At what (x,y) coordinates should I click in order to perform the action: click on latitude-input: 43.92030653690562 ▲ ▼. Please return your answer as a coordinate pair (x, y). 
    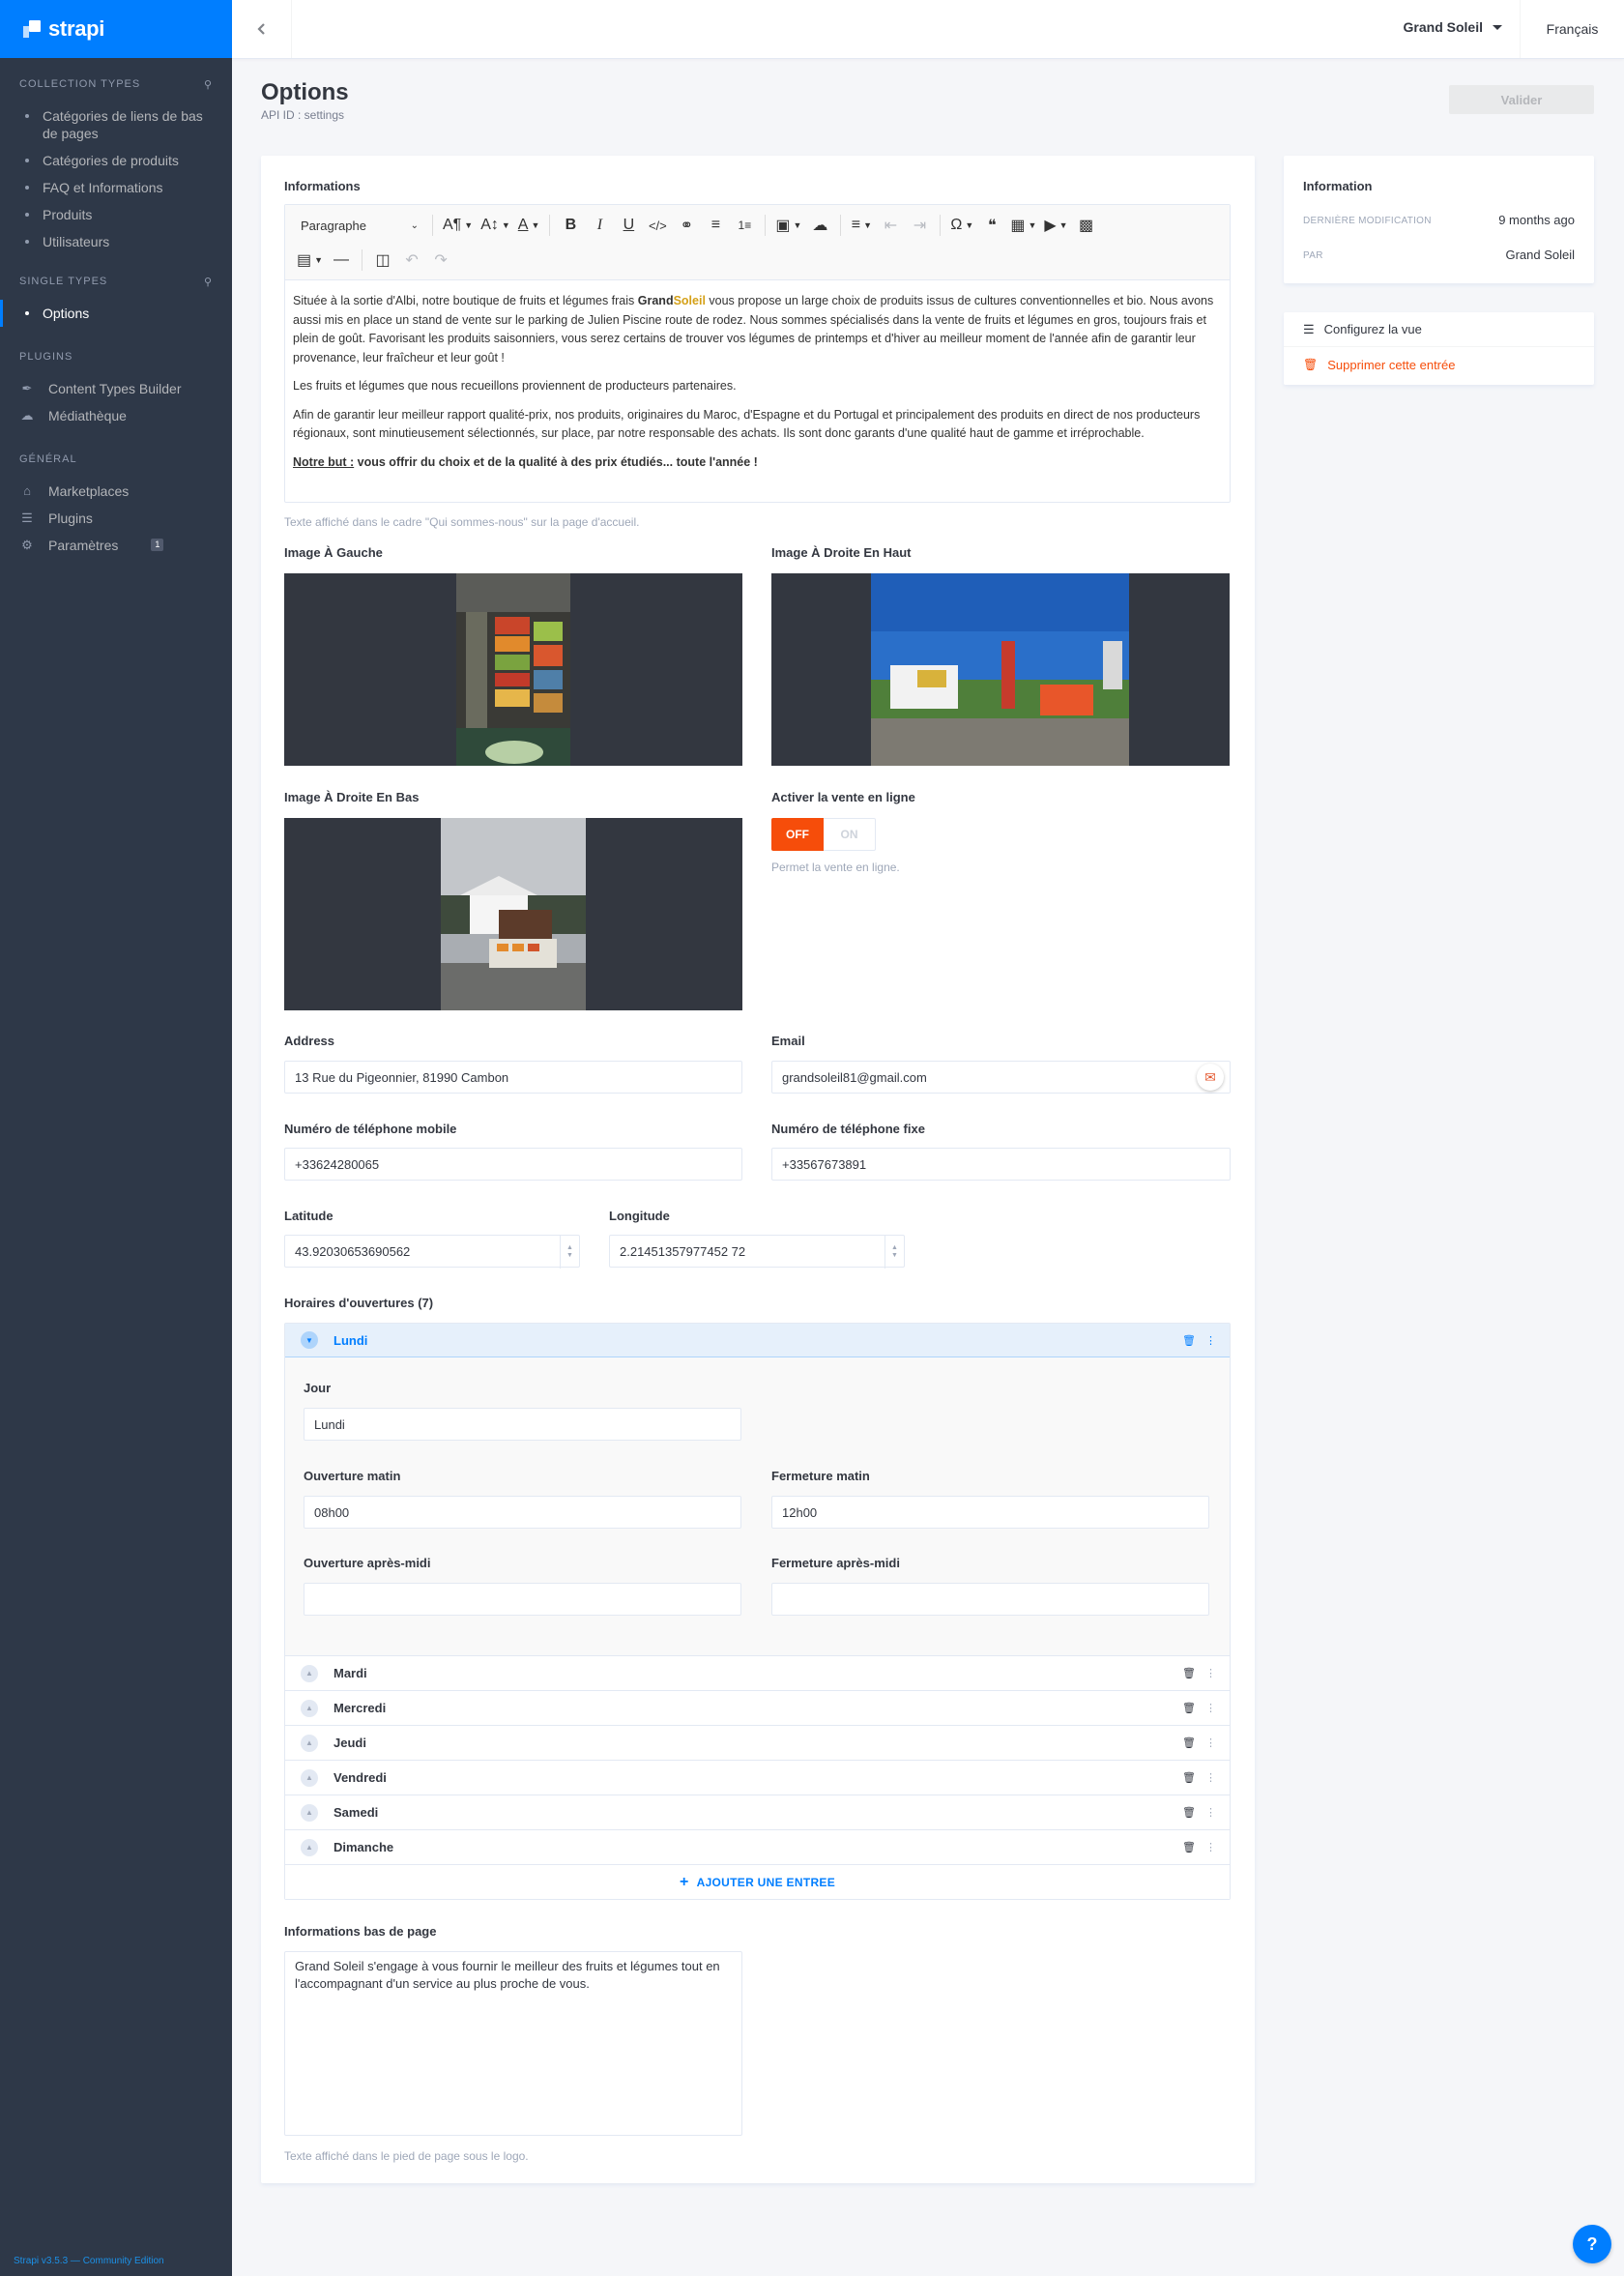
    Looking at the image, I should click on (432, 1252).